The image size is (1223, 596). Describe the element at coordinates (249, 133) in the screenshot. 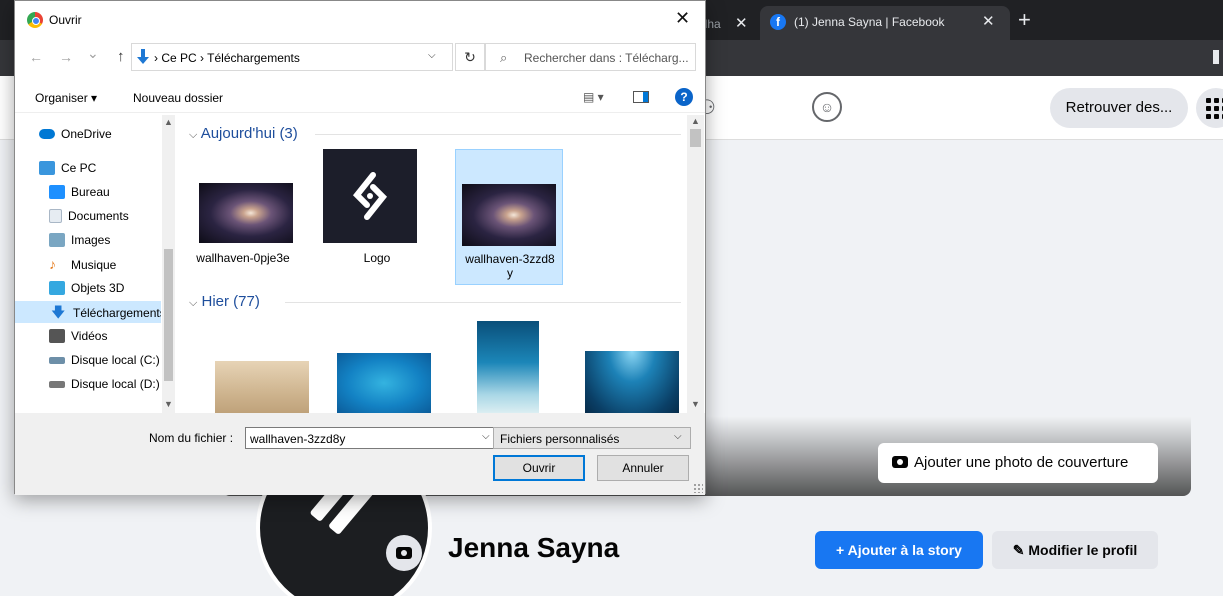

I see `group-label: Aujourd'hui (3)` at that location.